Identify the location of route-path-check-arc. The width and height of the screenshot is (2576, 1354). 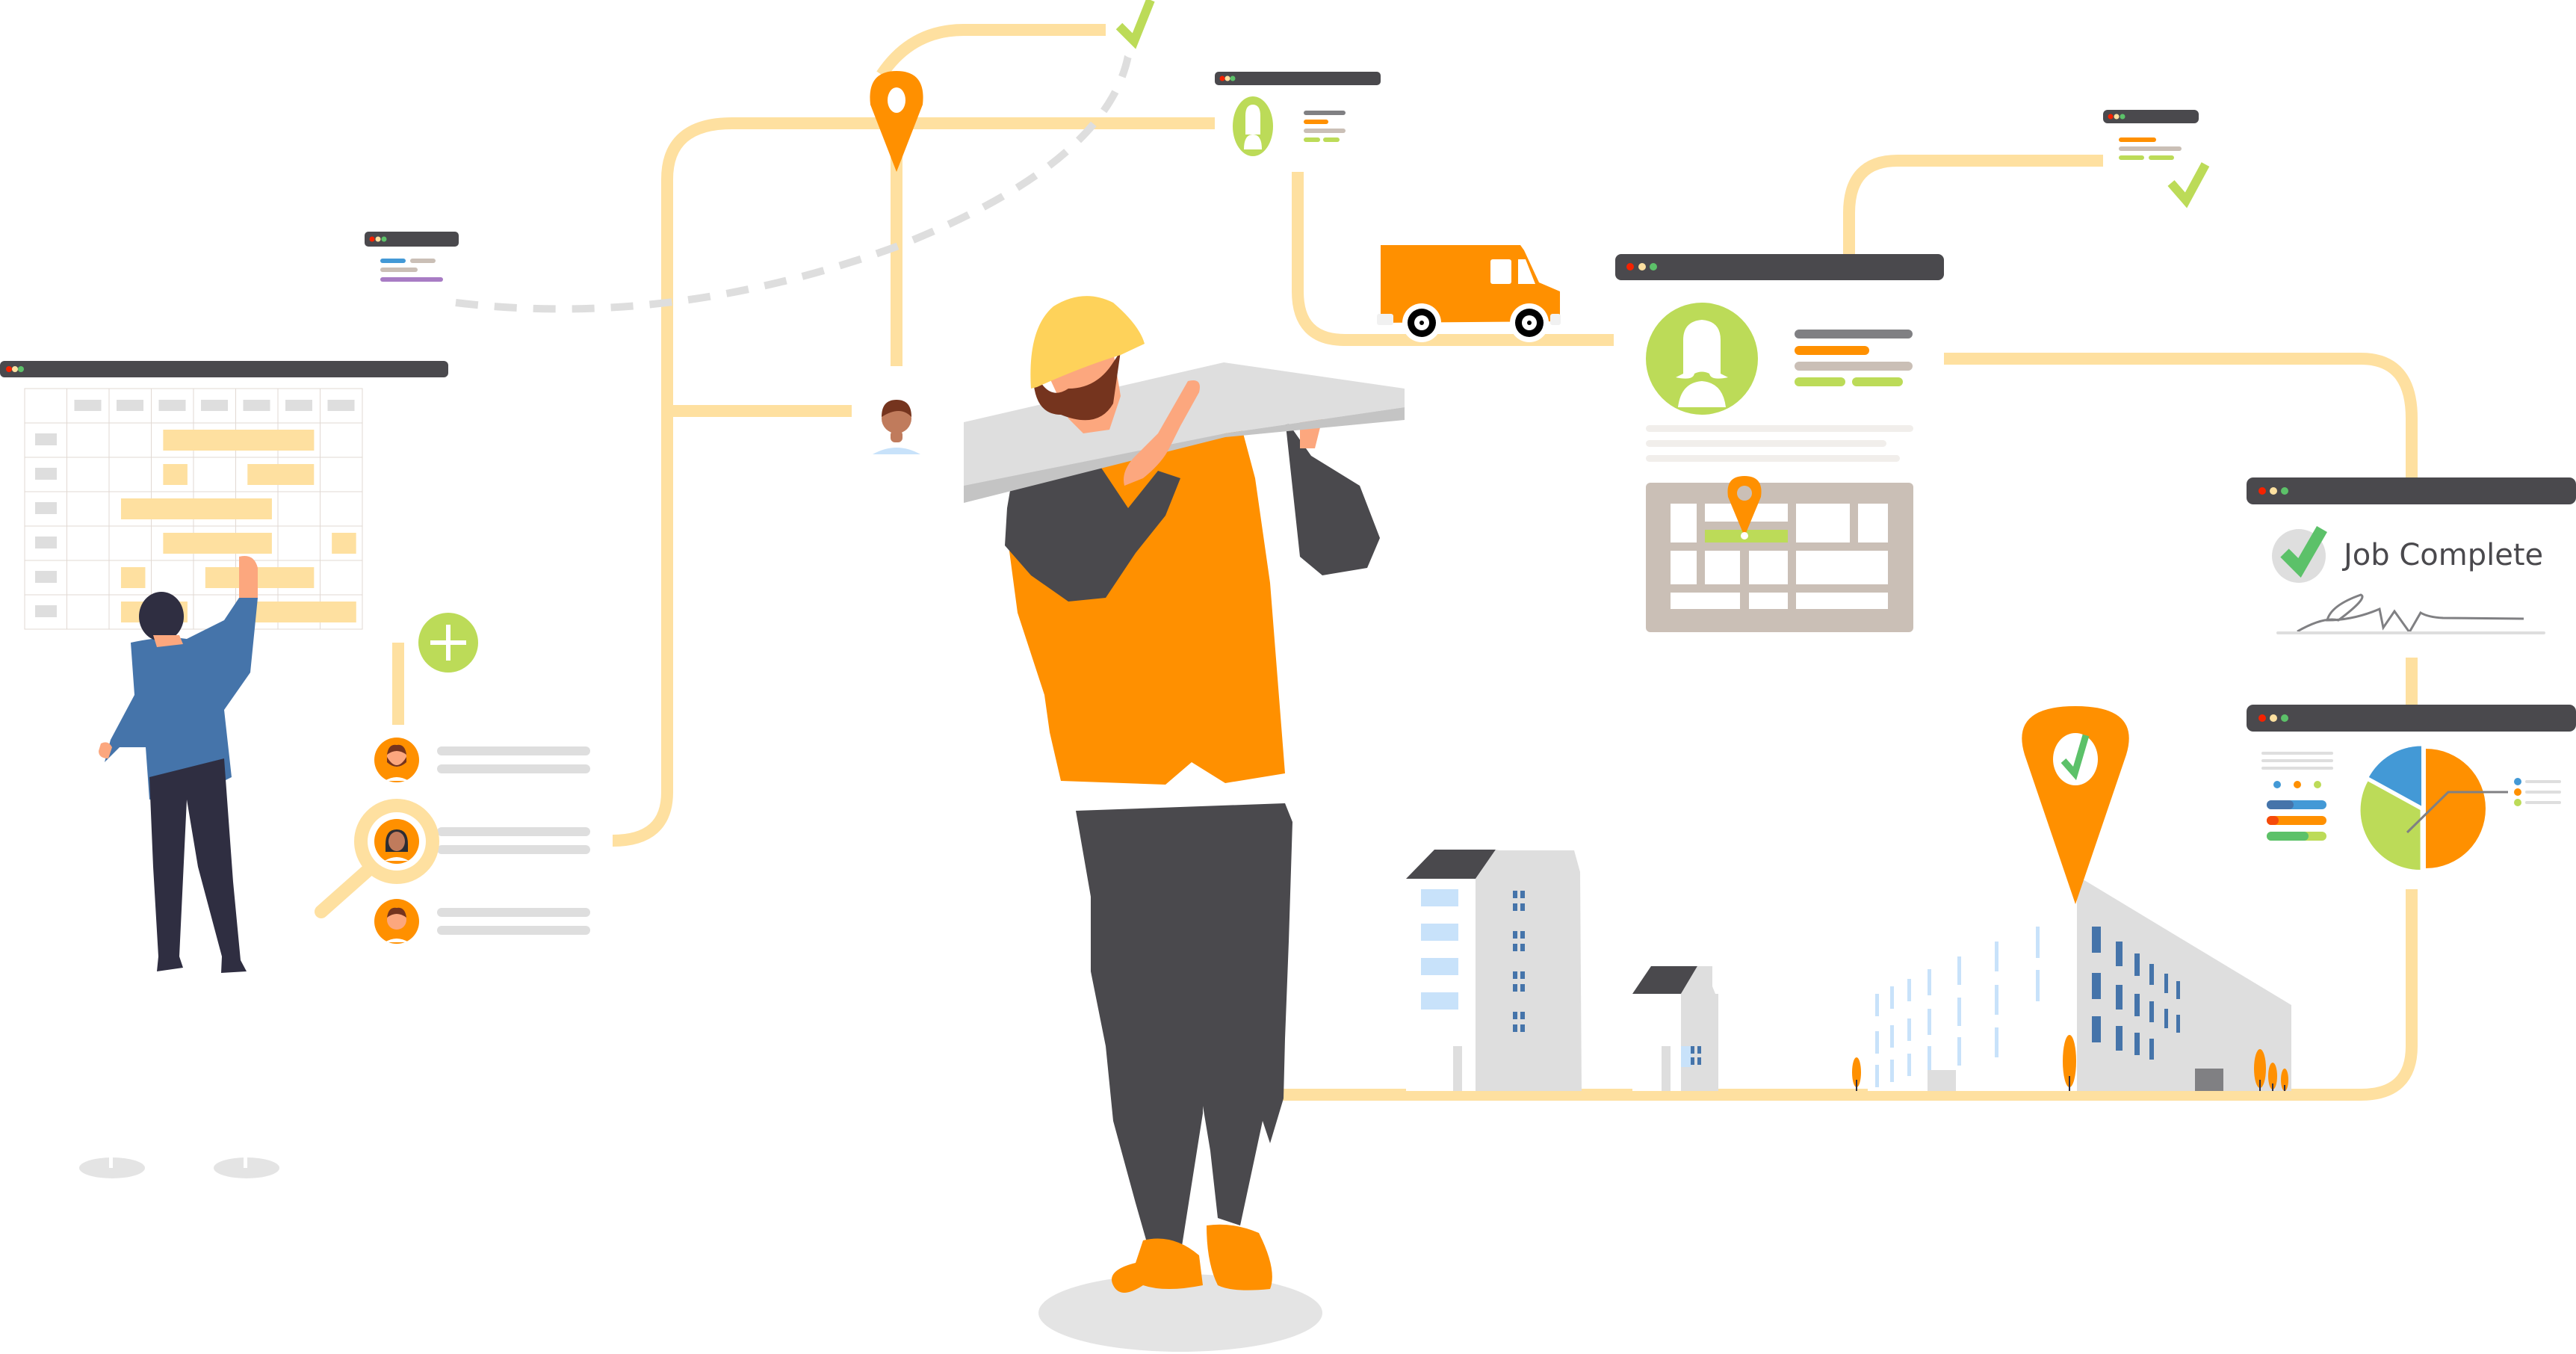
(991, 51).